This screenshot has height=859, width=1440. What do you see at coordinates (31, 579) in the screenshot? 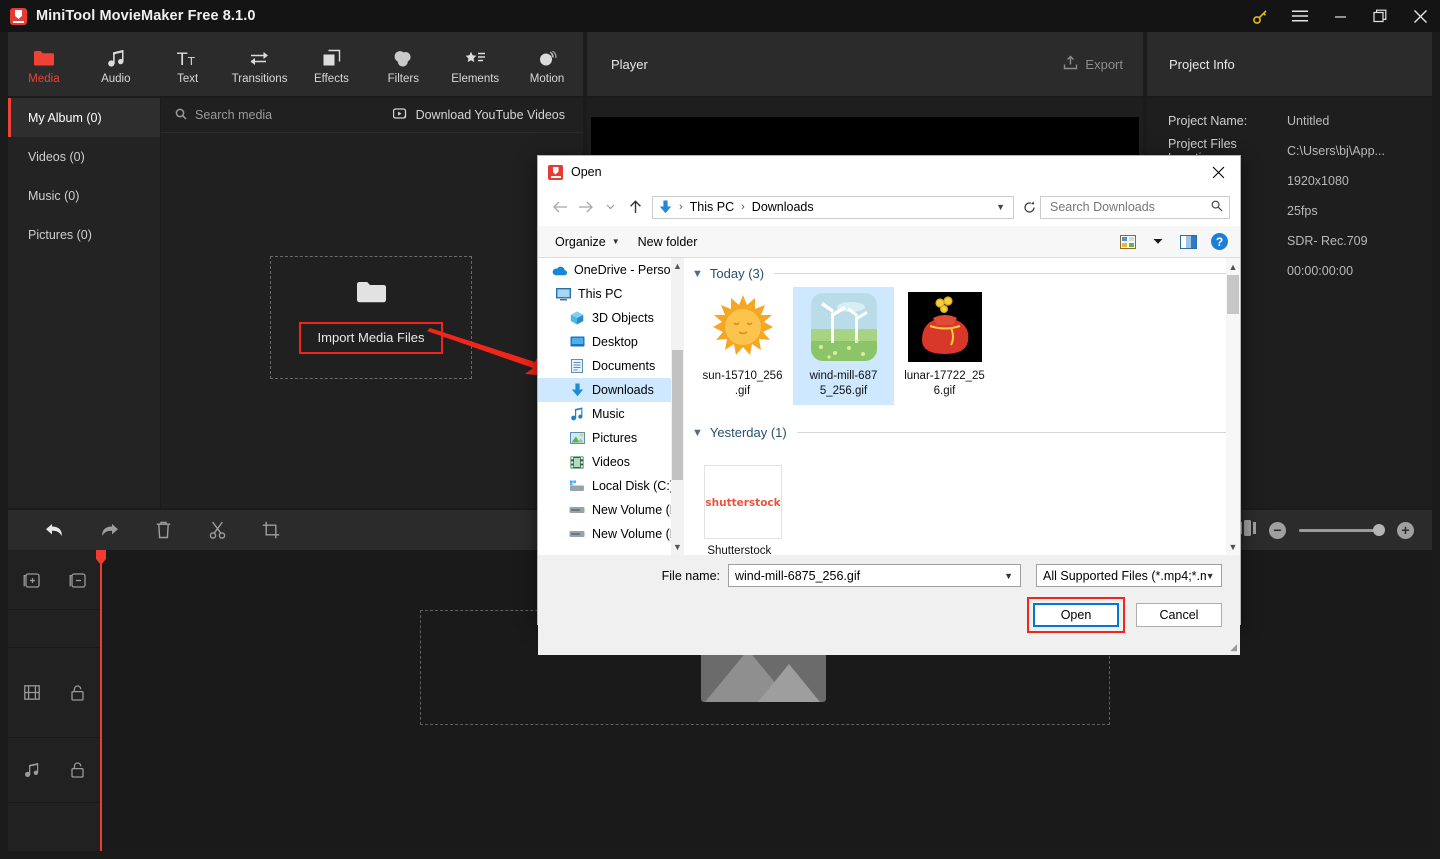
I see `add-track-icon` at bounding box center [31, 579].